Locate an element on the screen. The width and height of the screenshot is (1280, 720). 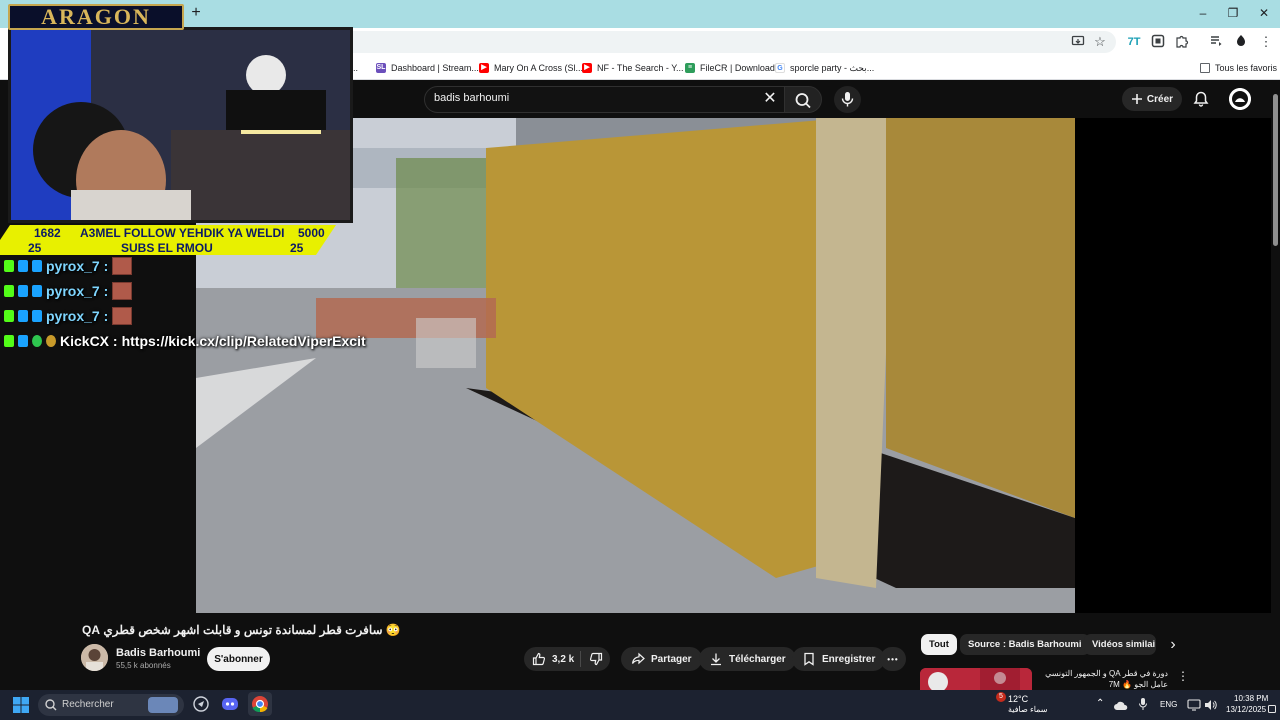
bookmark-item: ≡ FileCR | Download is located at coordinates (730, 68).